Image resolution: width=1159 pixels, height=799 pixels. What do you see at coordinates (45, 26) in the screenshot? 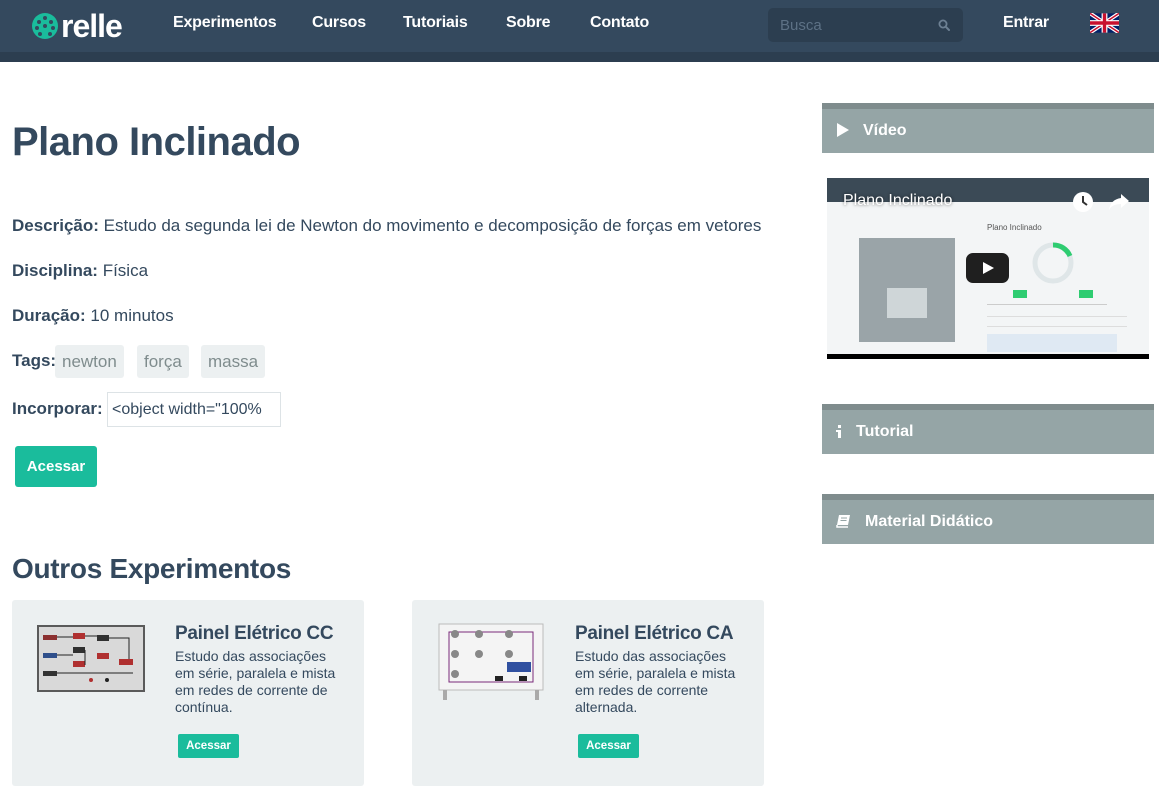
I see `logo-icon` at bounding box center [45, 26].